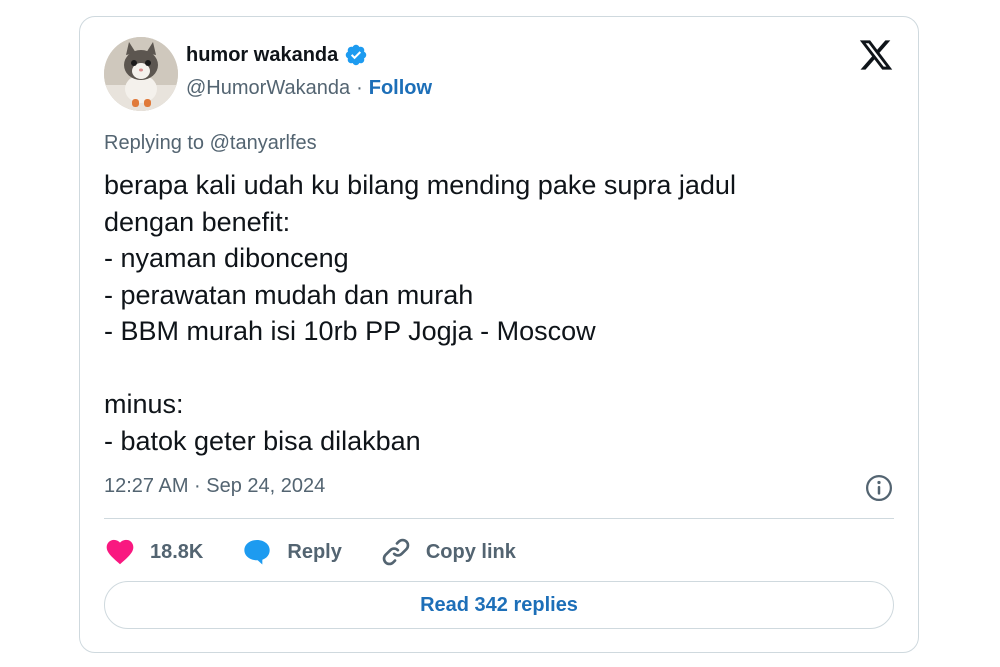  Describe the element at coordinates (356, 55) in the screenshot. I see `verified-badge-icon` at that location.